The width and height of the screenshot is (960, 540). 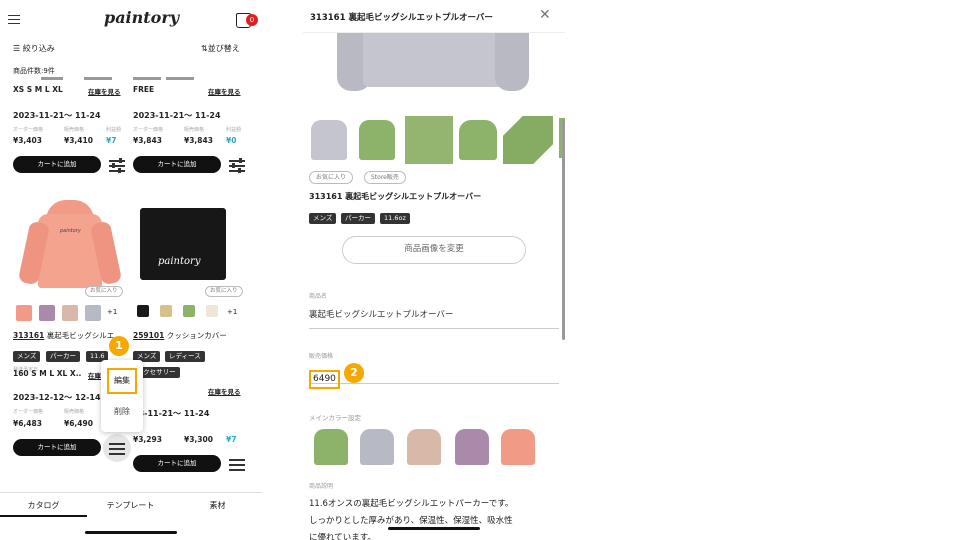 I want to click on main-color-label: メインカラー設定, so click(x=335, y=418).